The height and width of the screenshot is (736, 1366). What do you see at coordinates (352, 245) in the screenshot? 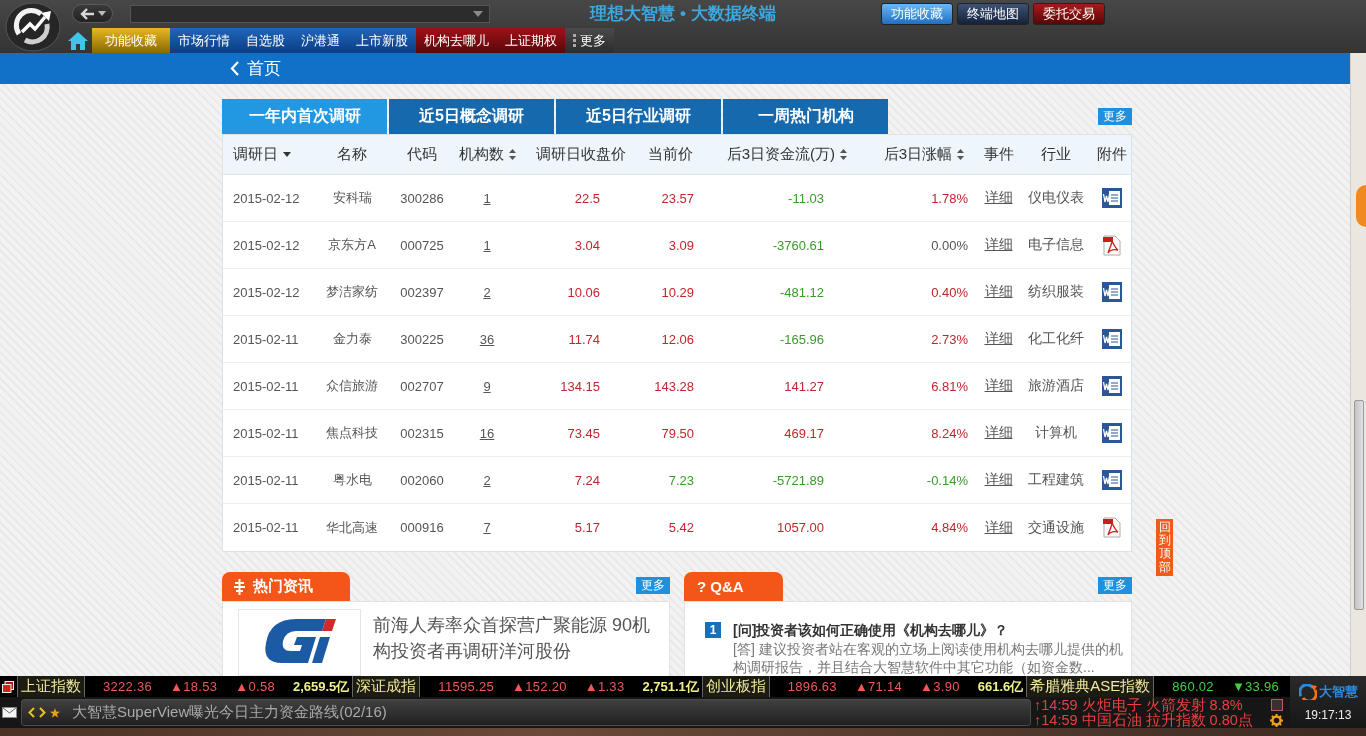
I see `stock-name-cell: 京东方A` at bounding box center [352, 245].